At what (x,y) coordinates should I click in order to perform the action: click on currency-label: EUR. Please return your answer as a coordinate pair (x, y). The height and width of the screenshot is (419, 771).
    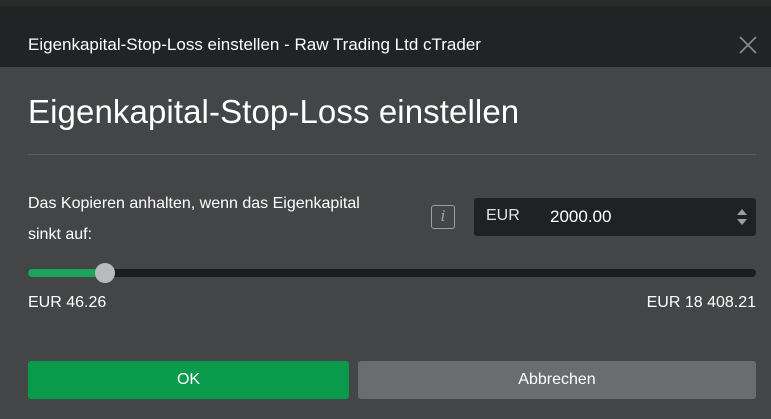
    Looking at the image, I should click on (503, 215).